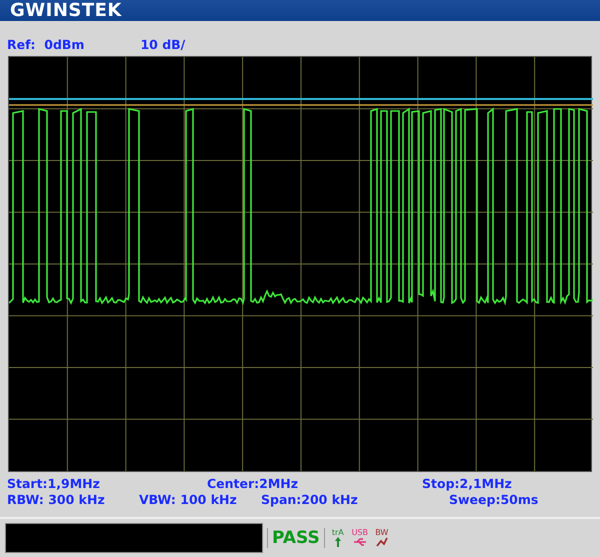  I want to click on scale-label: 10 dB/, so click(163, 45).